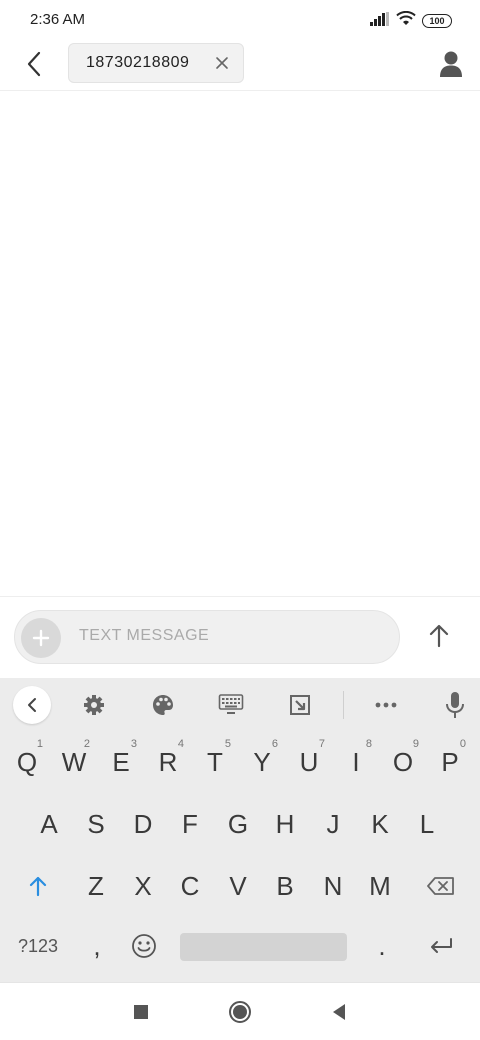 The height and width of the screenshot is (1040, 480). I want to click on key-d: D, so click(143, 824).